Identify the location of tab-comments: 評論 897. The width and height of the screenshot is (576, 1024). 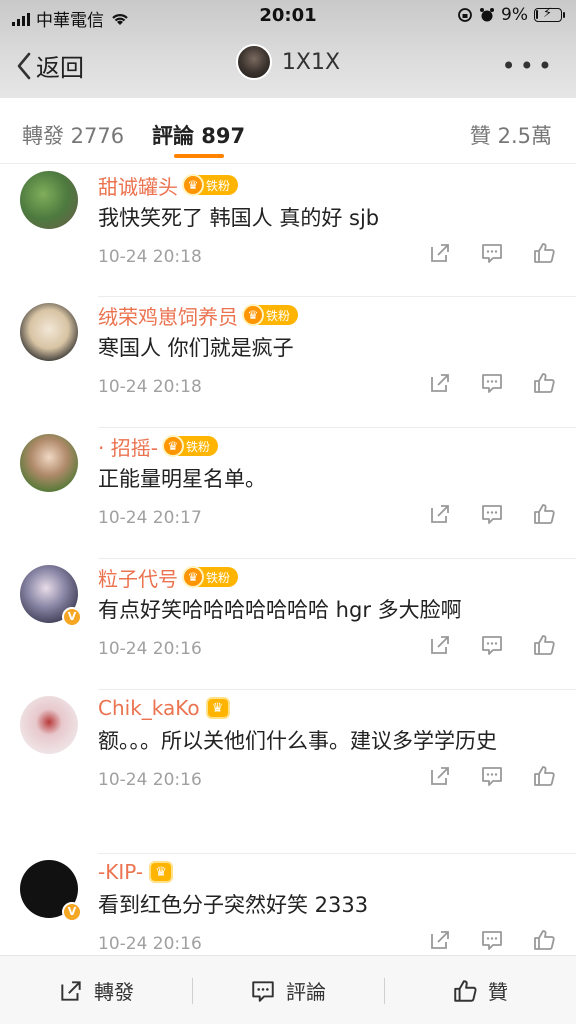
(198, 135).